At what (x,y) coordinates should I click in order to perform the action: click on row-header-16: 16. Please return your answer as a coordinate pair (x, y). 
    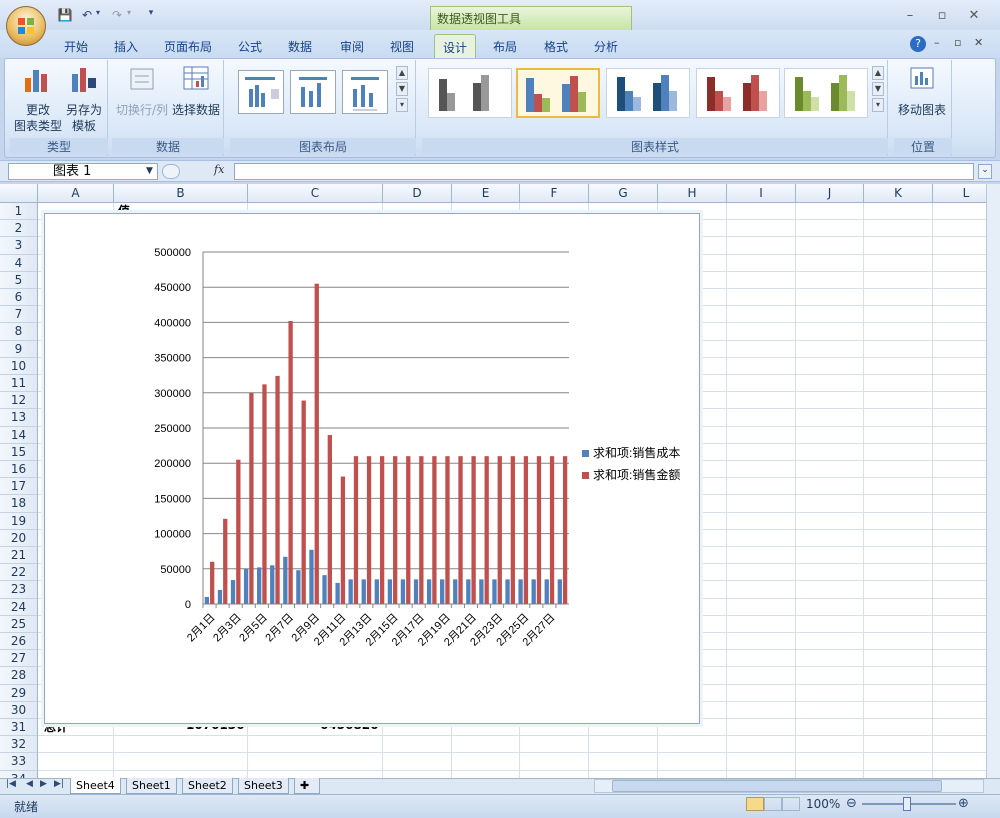
    Looking at the image, I should click on (19, 470).